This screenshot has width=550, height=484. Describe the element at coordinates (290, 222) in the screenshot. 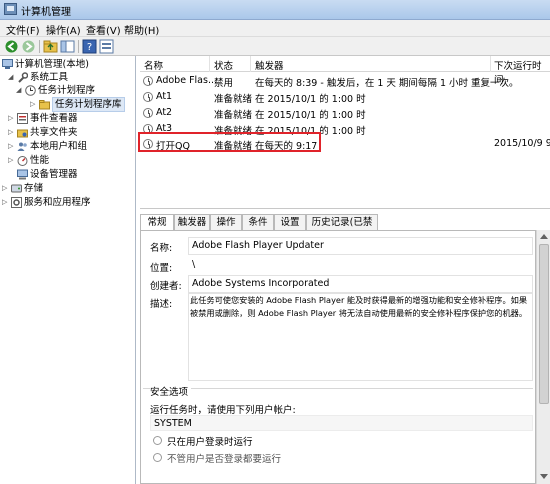

I see `tab-settings: 设置` at that location.